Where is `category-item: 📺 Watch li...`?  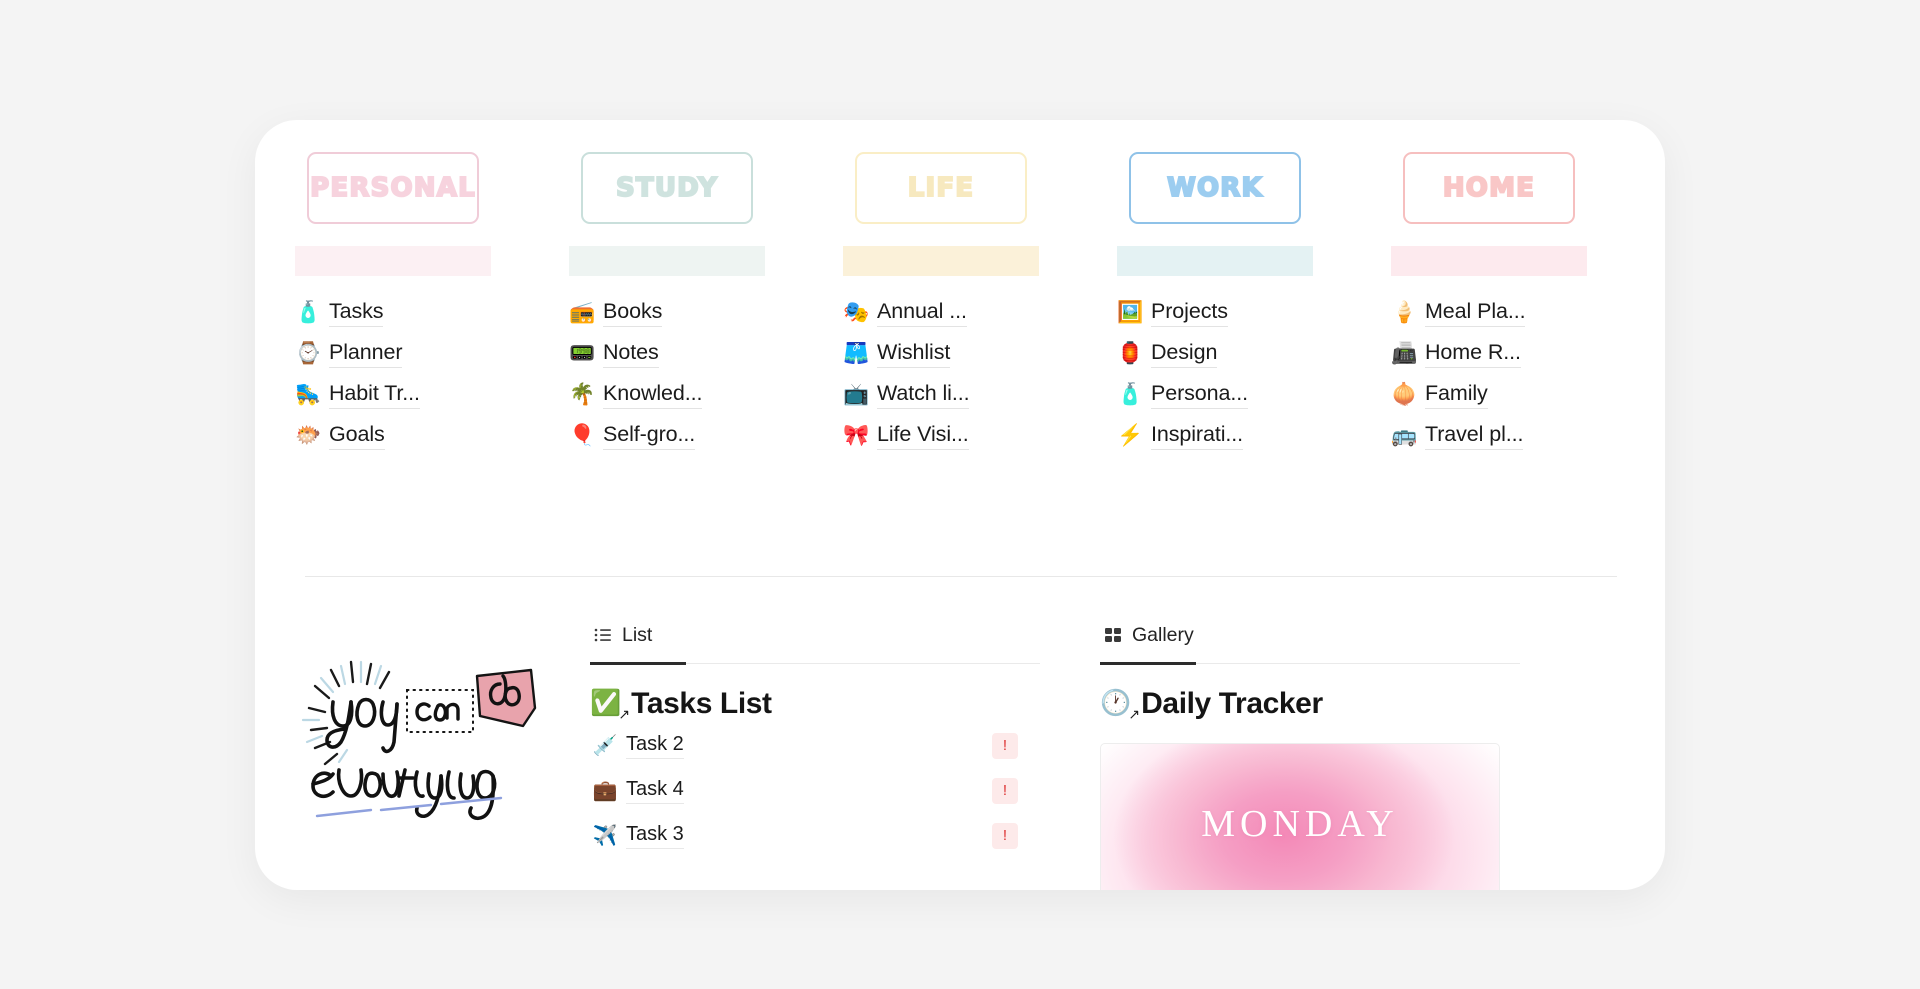
category-item: 📺 Watch li... is located at coordinates (980, 394).